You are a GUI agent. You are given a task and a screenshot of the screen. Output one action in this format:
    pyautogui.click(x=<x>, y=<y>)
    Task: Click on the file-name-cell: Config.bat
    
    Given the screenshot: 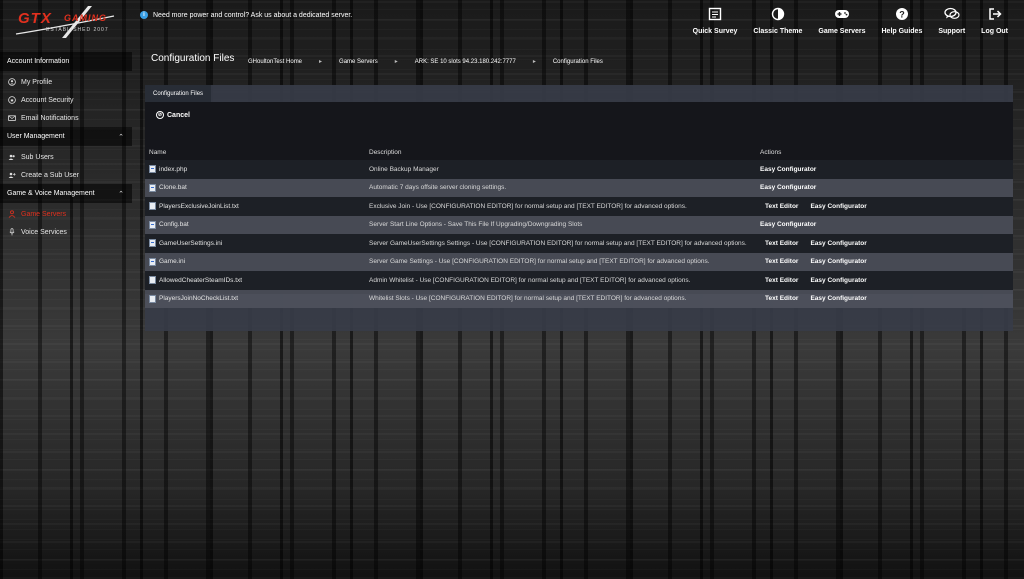 What is the action you would take?
    pyautogui.click(x=257, y=224)
    